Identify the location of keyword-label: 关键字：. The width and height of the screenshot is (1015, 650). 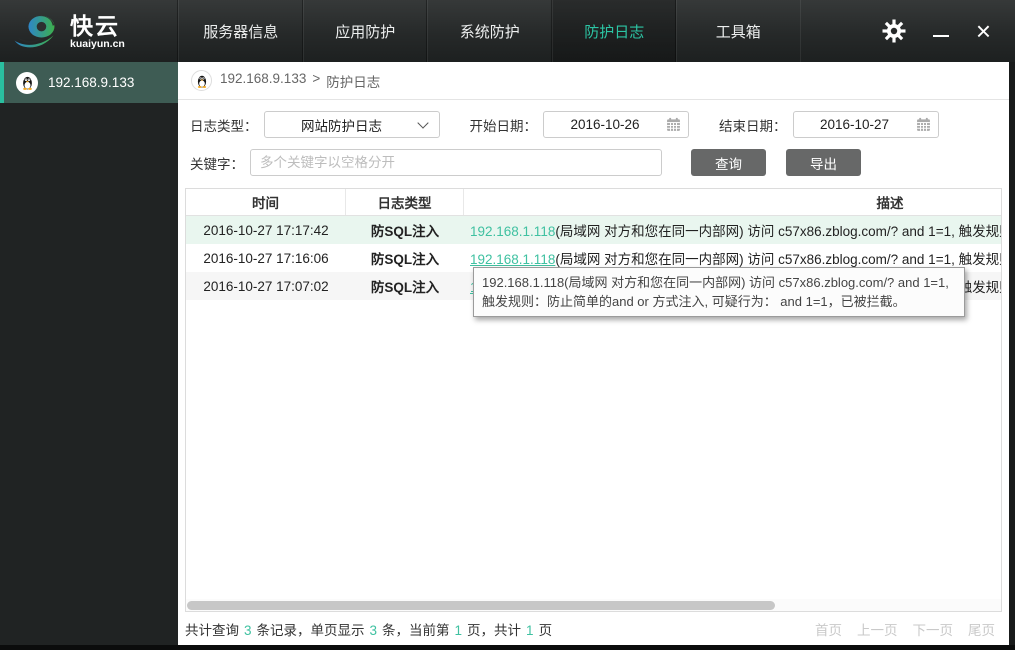
(217, 164).